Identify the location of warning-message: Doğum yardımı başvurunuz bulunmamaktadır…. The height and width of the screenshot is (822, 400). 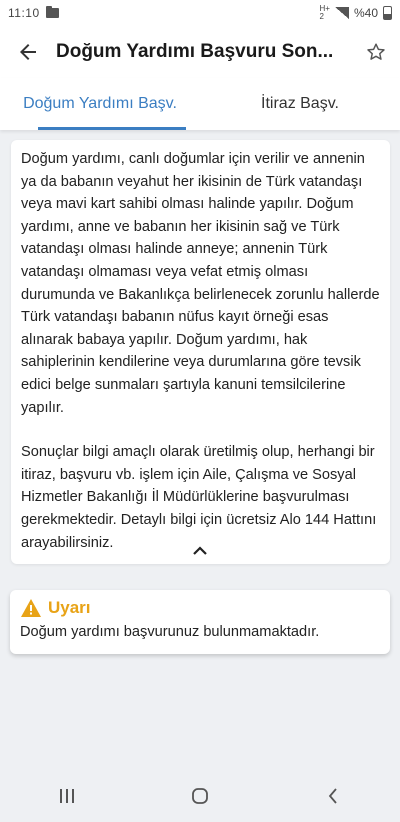
(170, 632).